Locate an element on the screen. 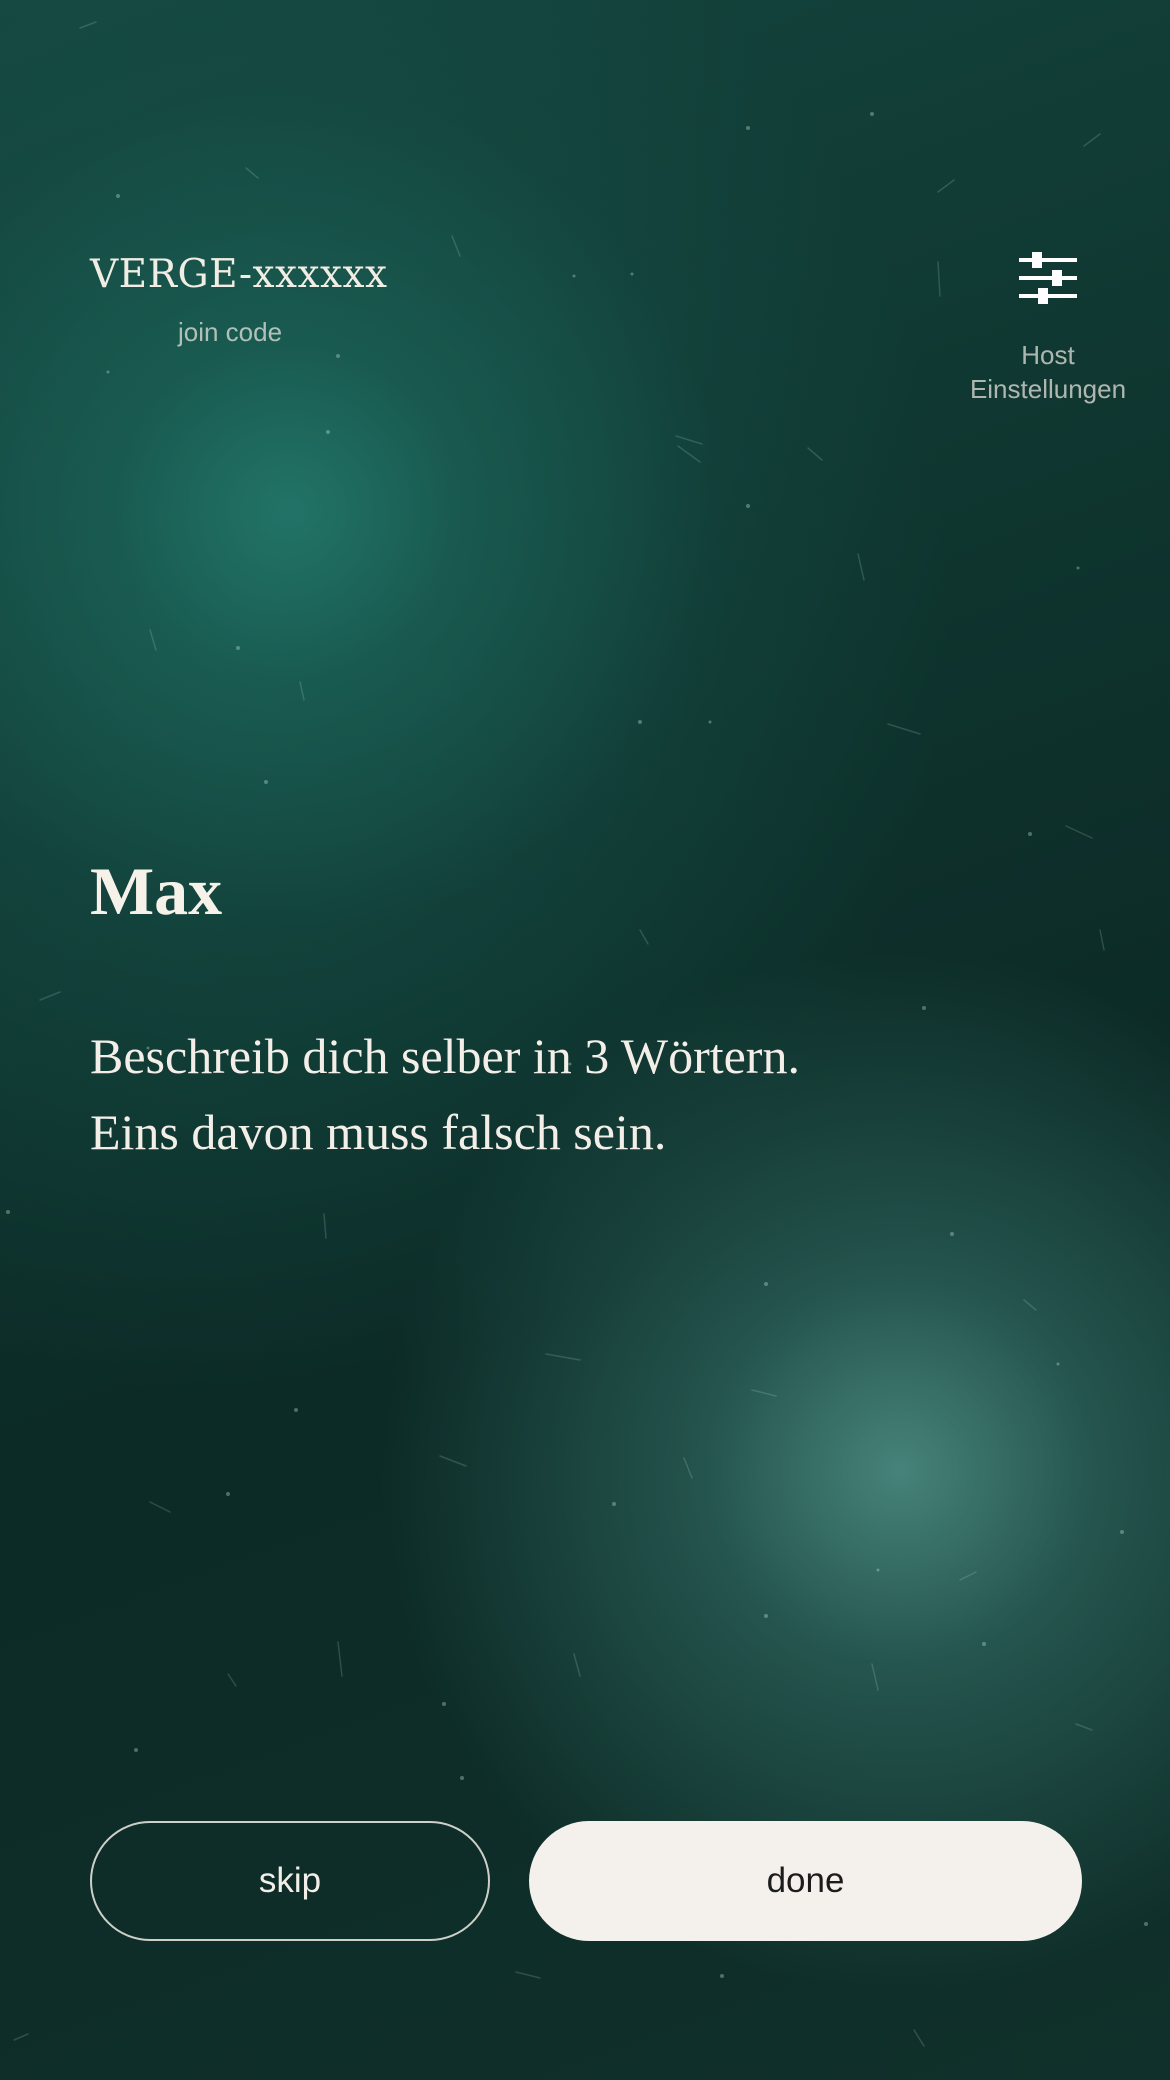  done-button: done is located at coordinates (805, 1881).